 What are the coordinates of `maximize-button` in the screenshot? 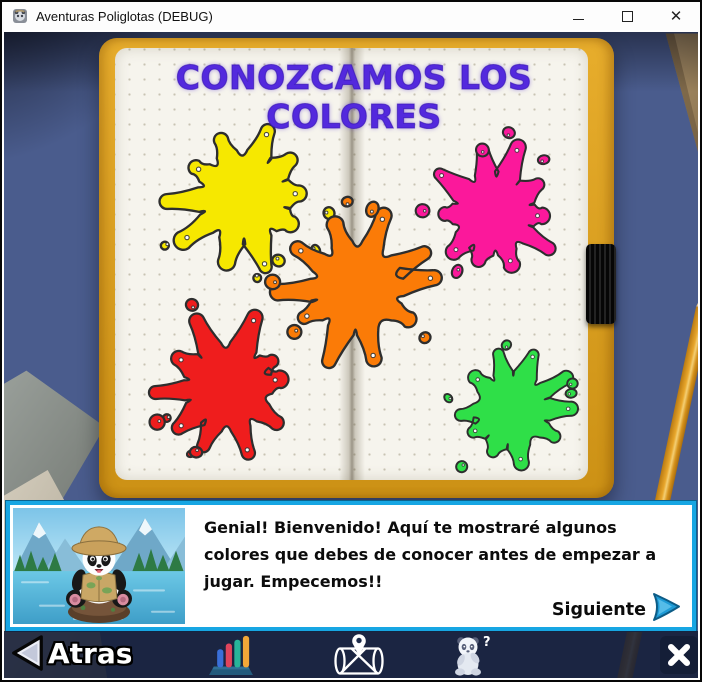 It's located at (627, 16).